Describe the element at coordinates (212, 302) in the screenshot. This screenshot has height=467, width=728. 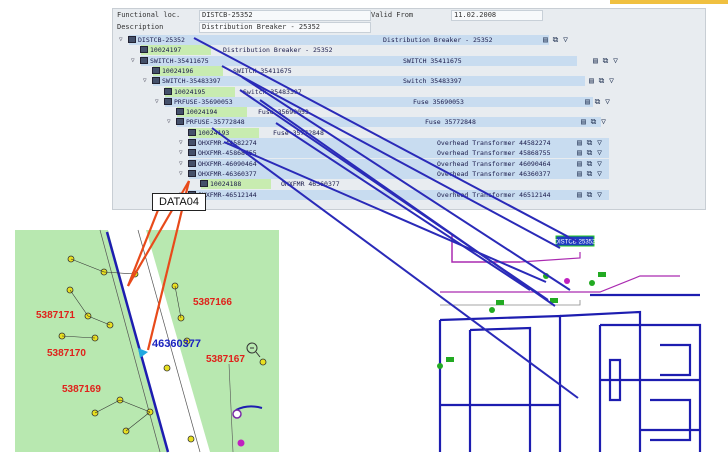
I see `pole-label-5387166: 5387166` at that location.